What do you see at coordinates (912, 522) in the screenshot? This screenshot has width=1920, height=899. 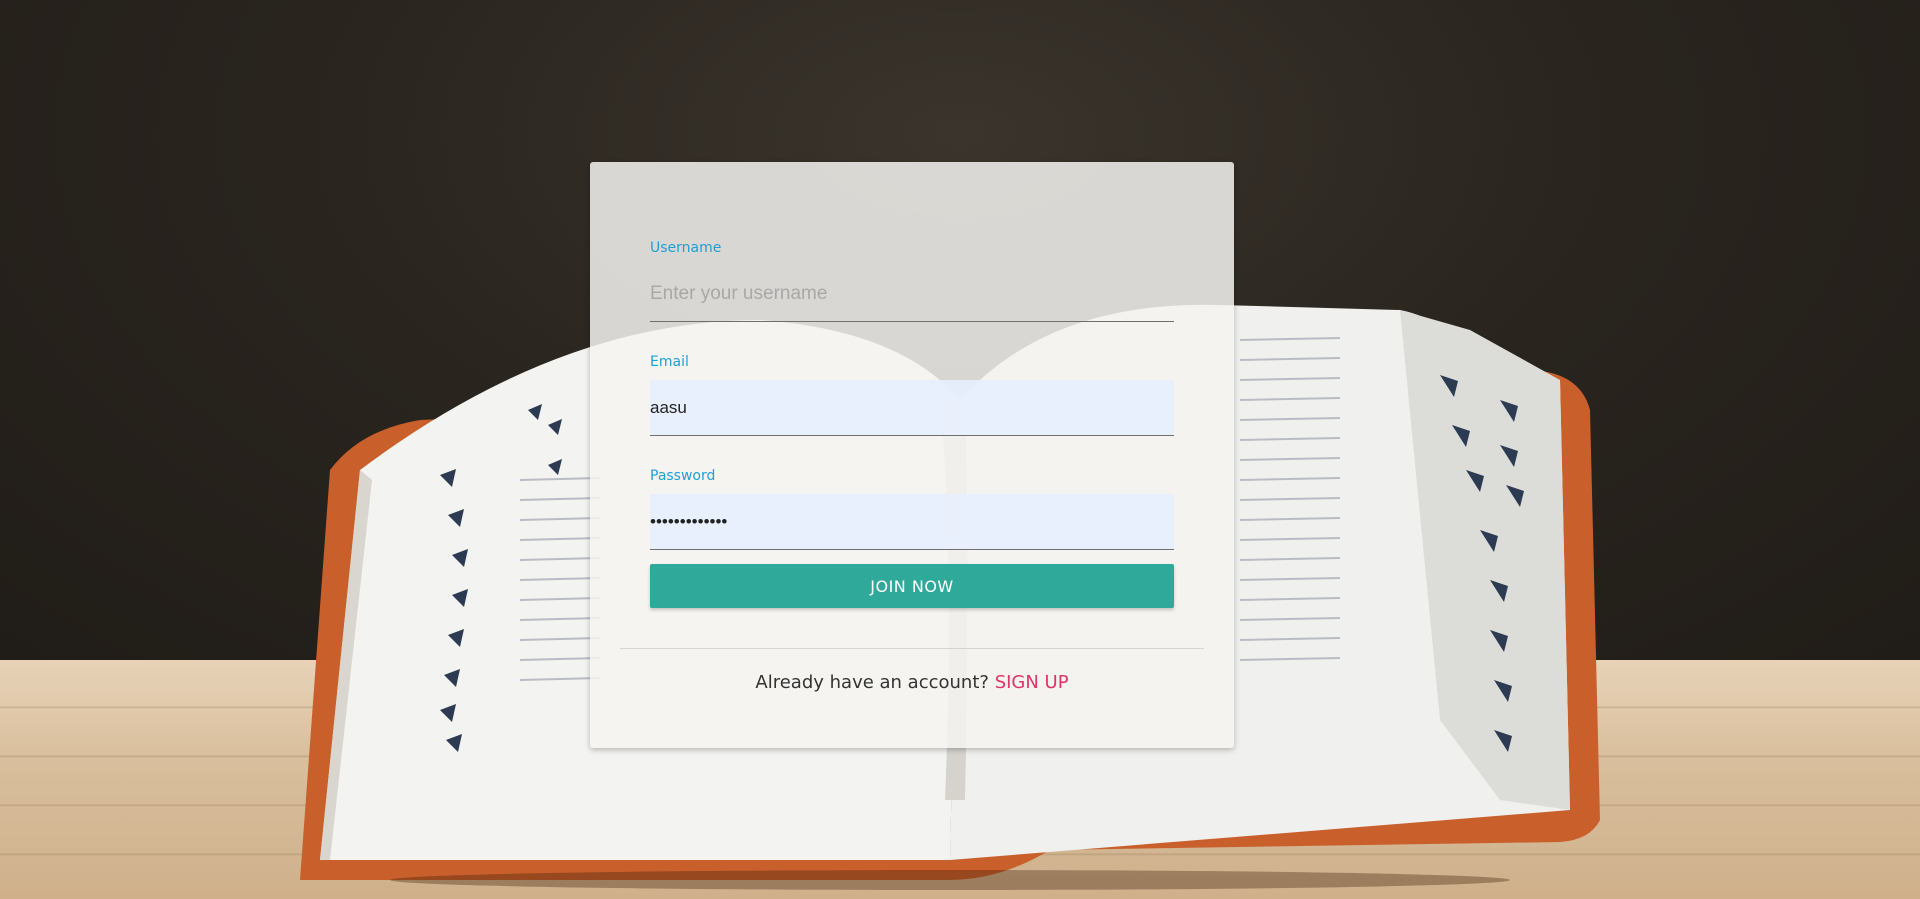 I see `password-input` at bounding box center [912, 522].